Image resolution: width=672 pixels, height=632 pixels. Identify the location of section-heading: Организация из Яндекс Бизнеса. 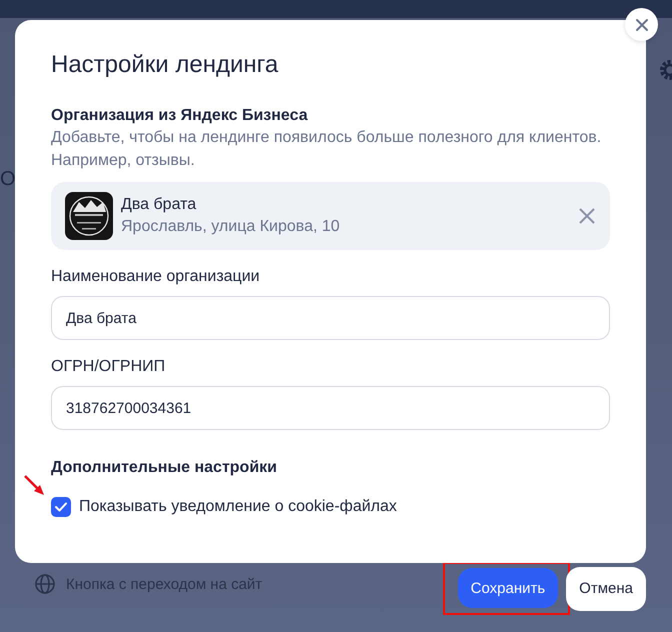
(180, 116).